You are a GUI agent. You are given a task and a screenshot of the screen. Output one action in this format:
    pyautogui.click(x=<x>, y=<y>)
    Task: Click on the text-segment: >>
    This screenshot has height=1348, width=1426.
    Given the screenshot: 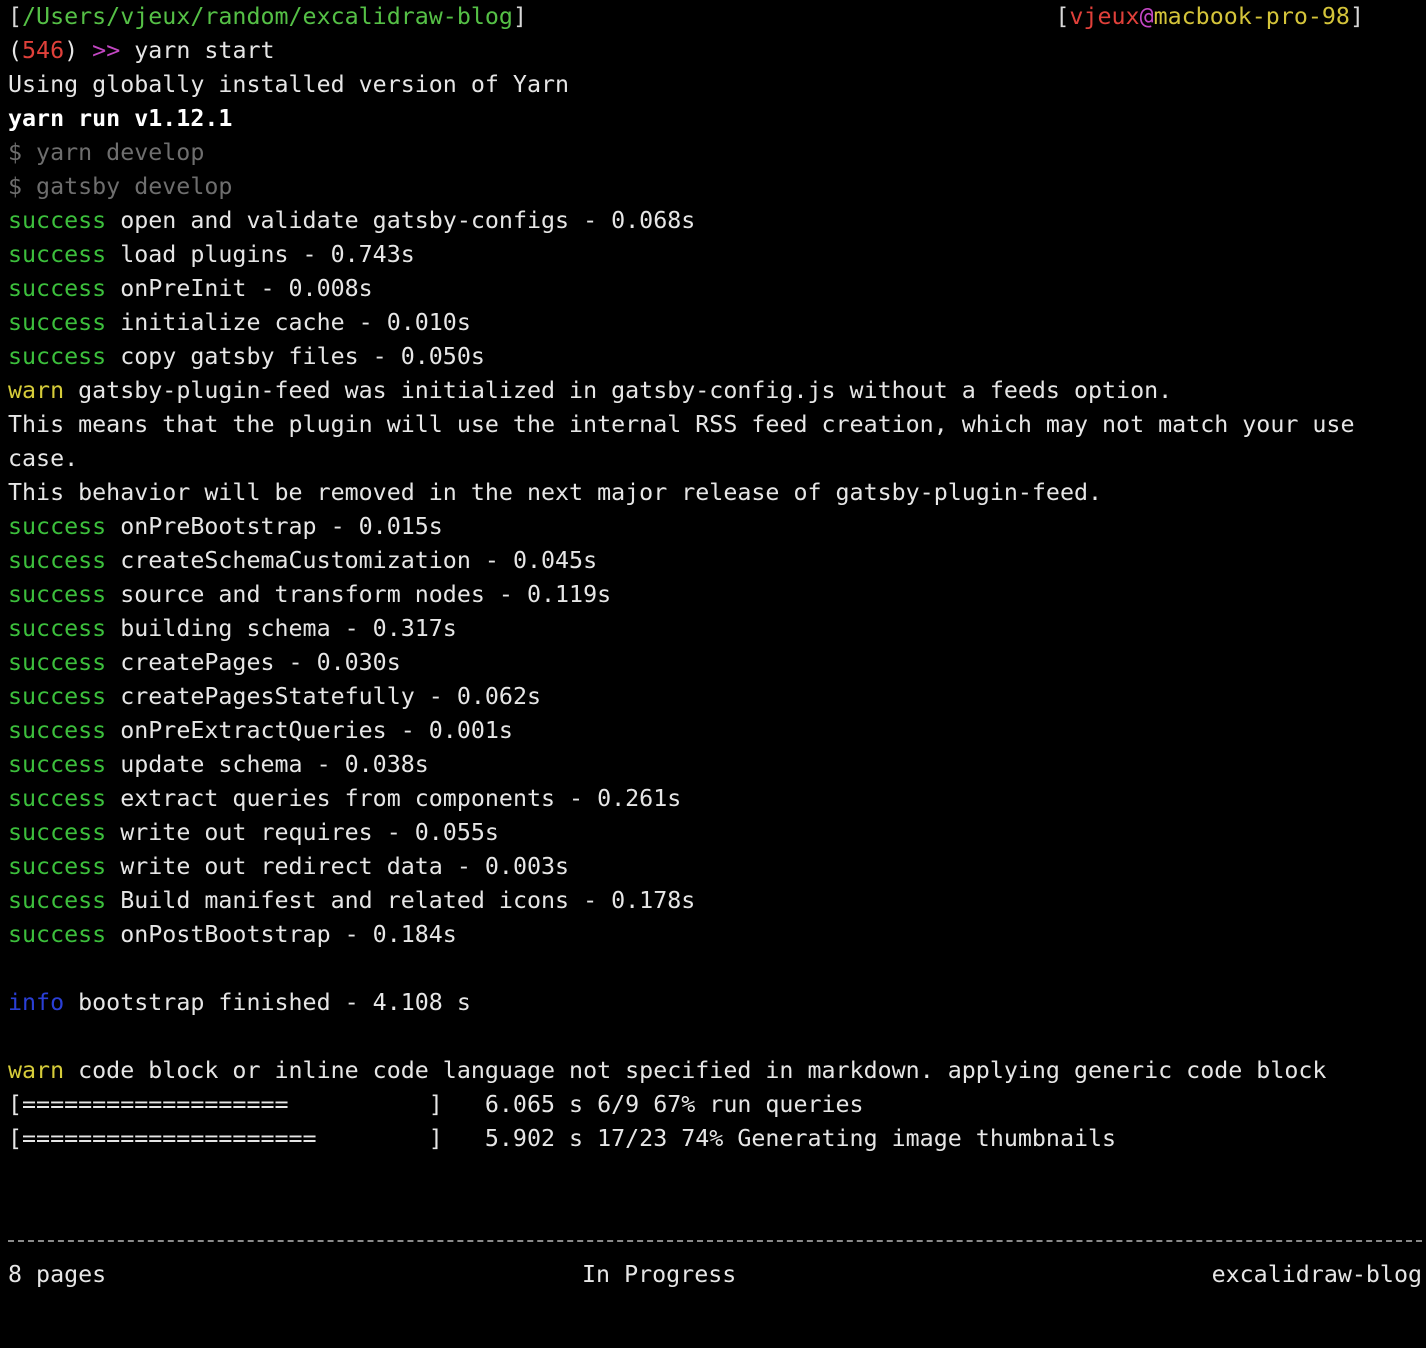 What is the action you would take?
    pyautogui.click(x=106, y=50)
    